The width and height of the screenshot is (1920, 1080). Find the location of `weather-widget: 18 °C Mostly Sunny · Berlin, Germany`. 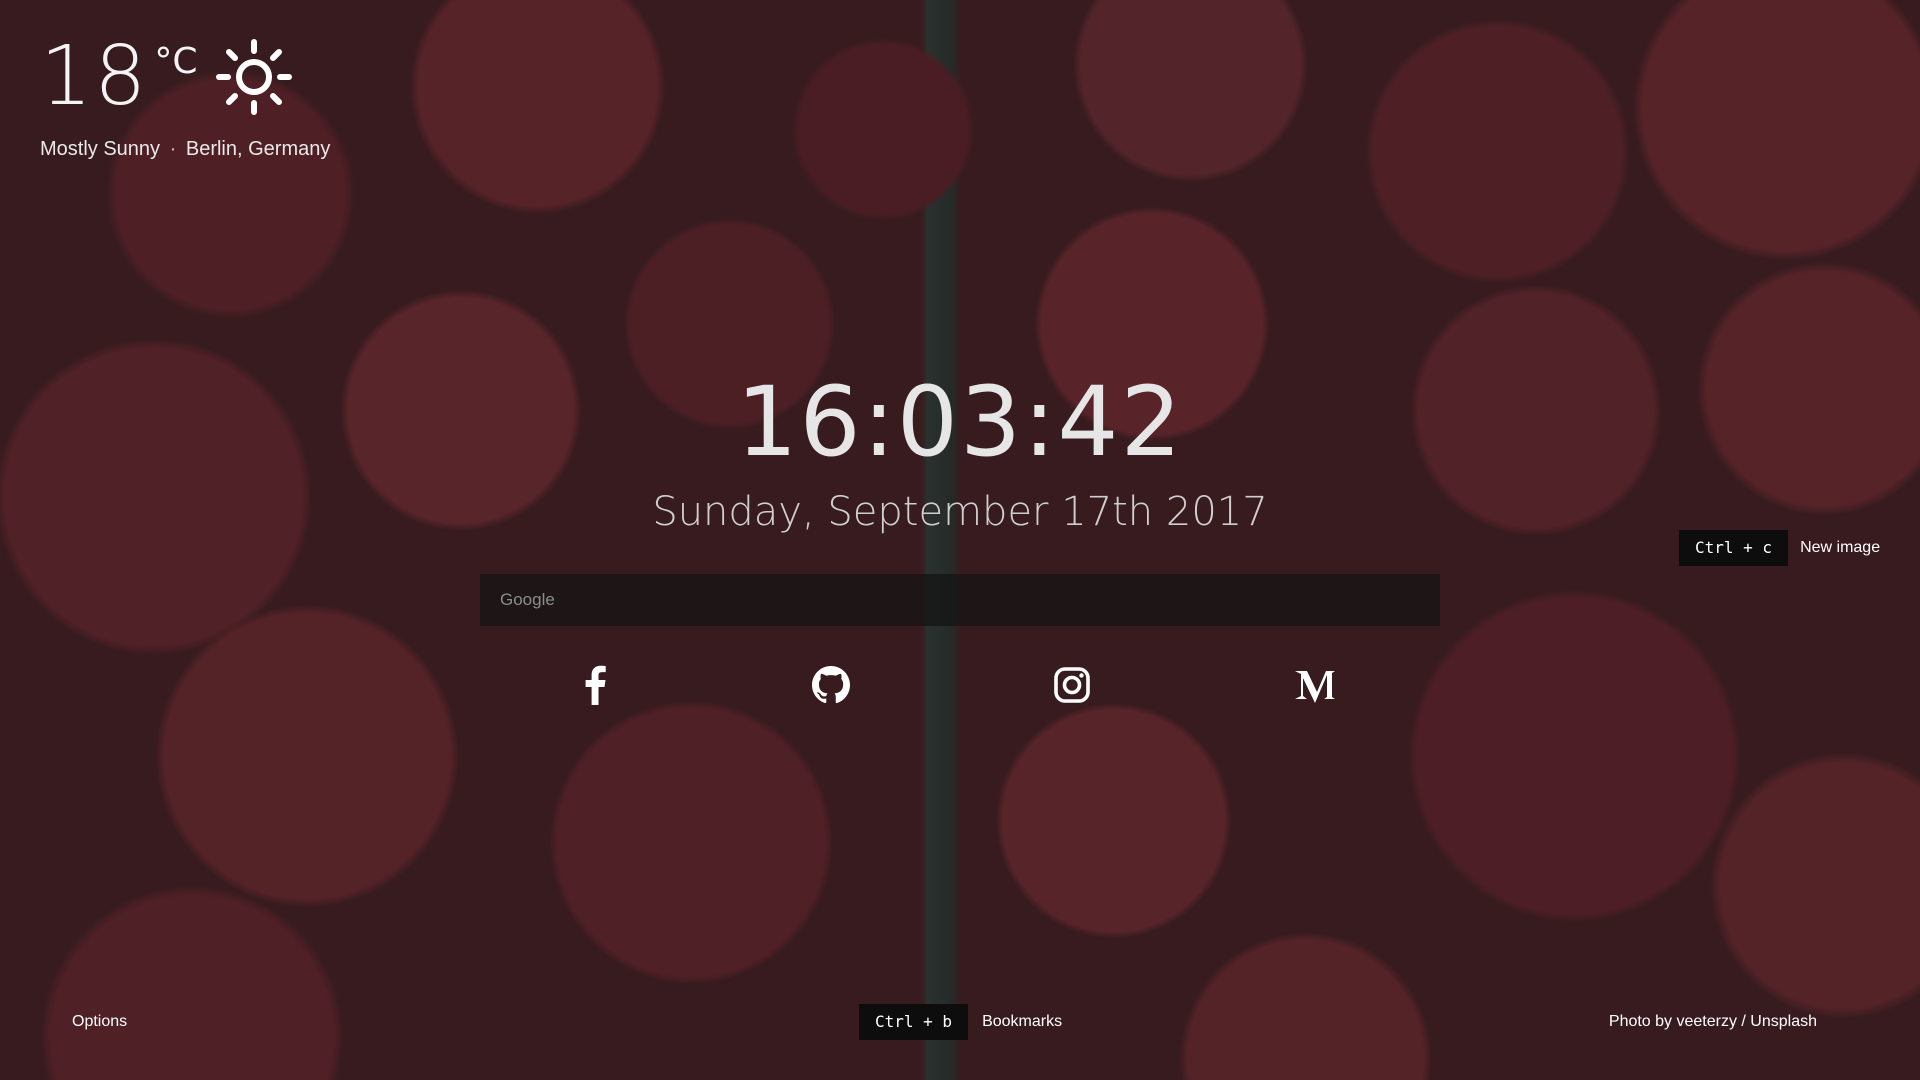

weather-widget: 18 °C Mostly Sunny · Berlin, Germany is located at coordinates (185, 98).